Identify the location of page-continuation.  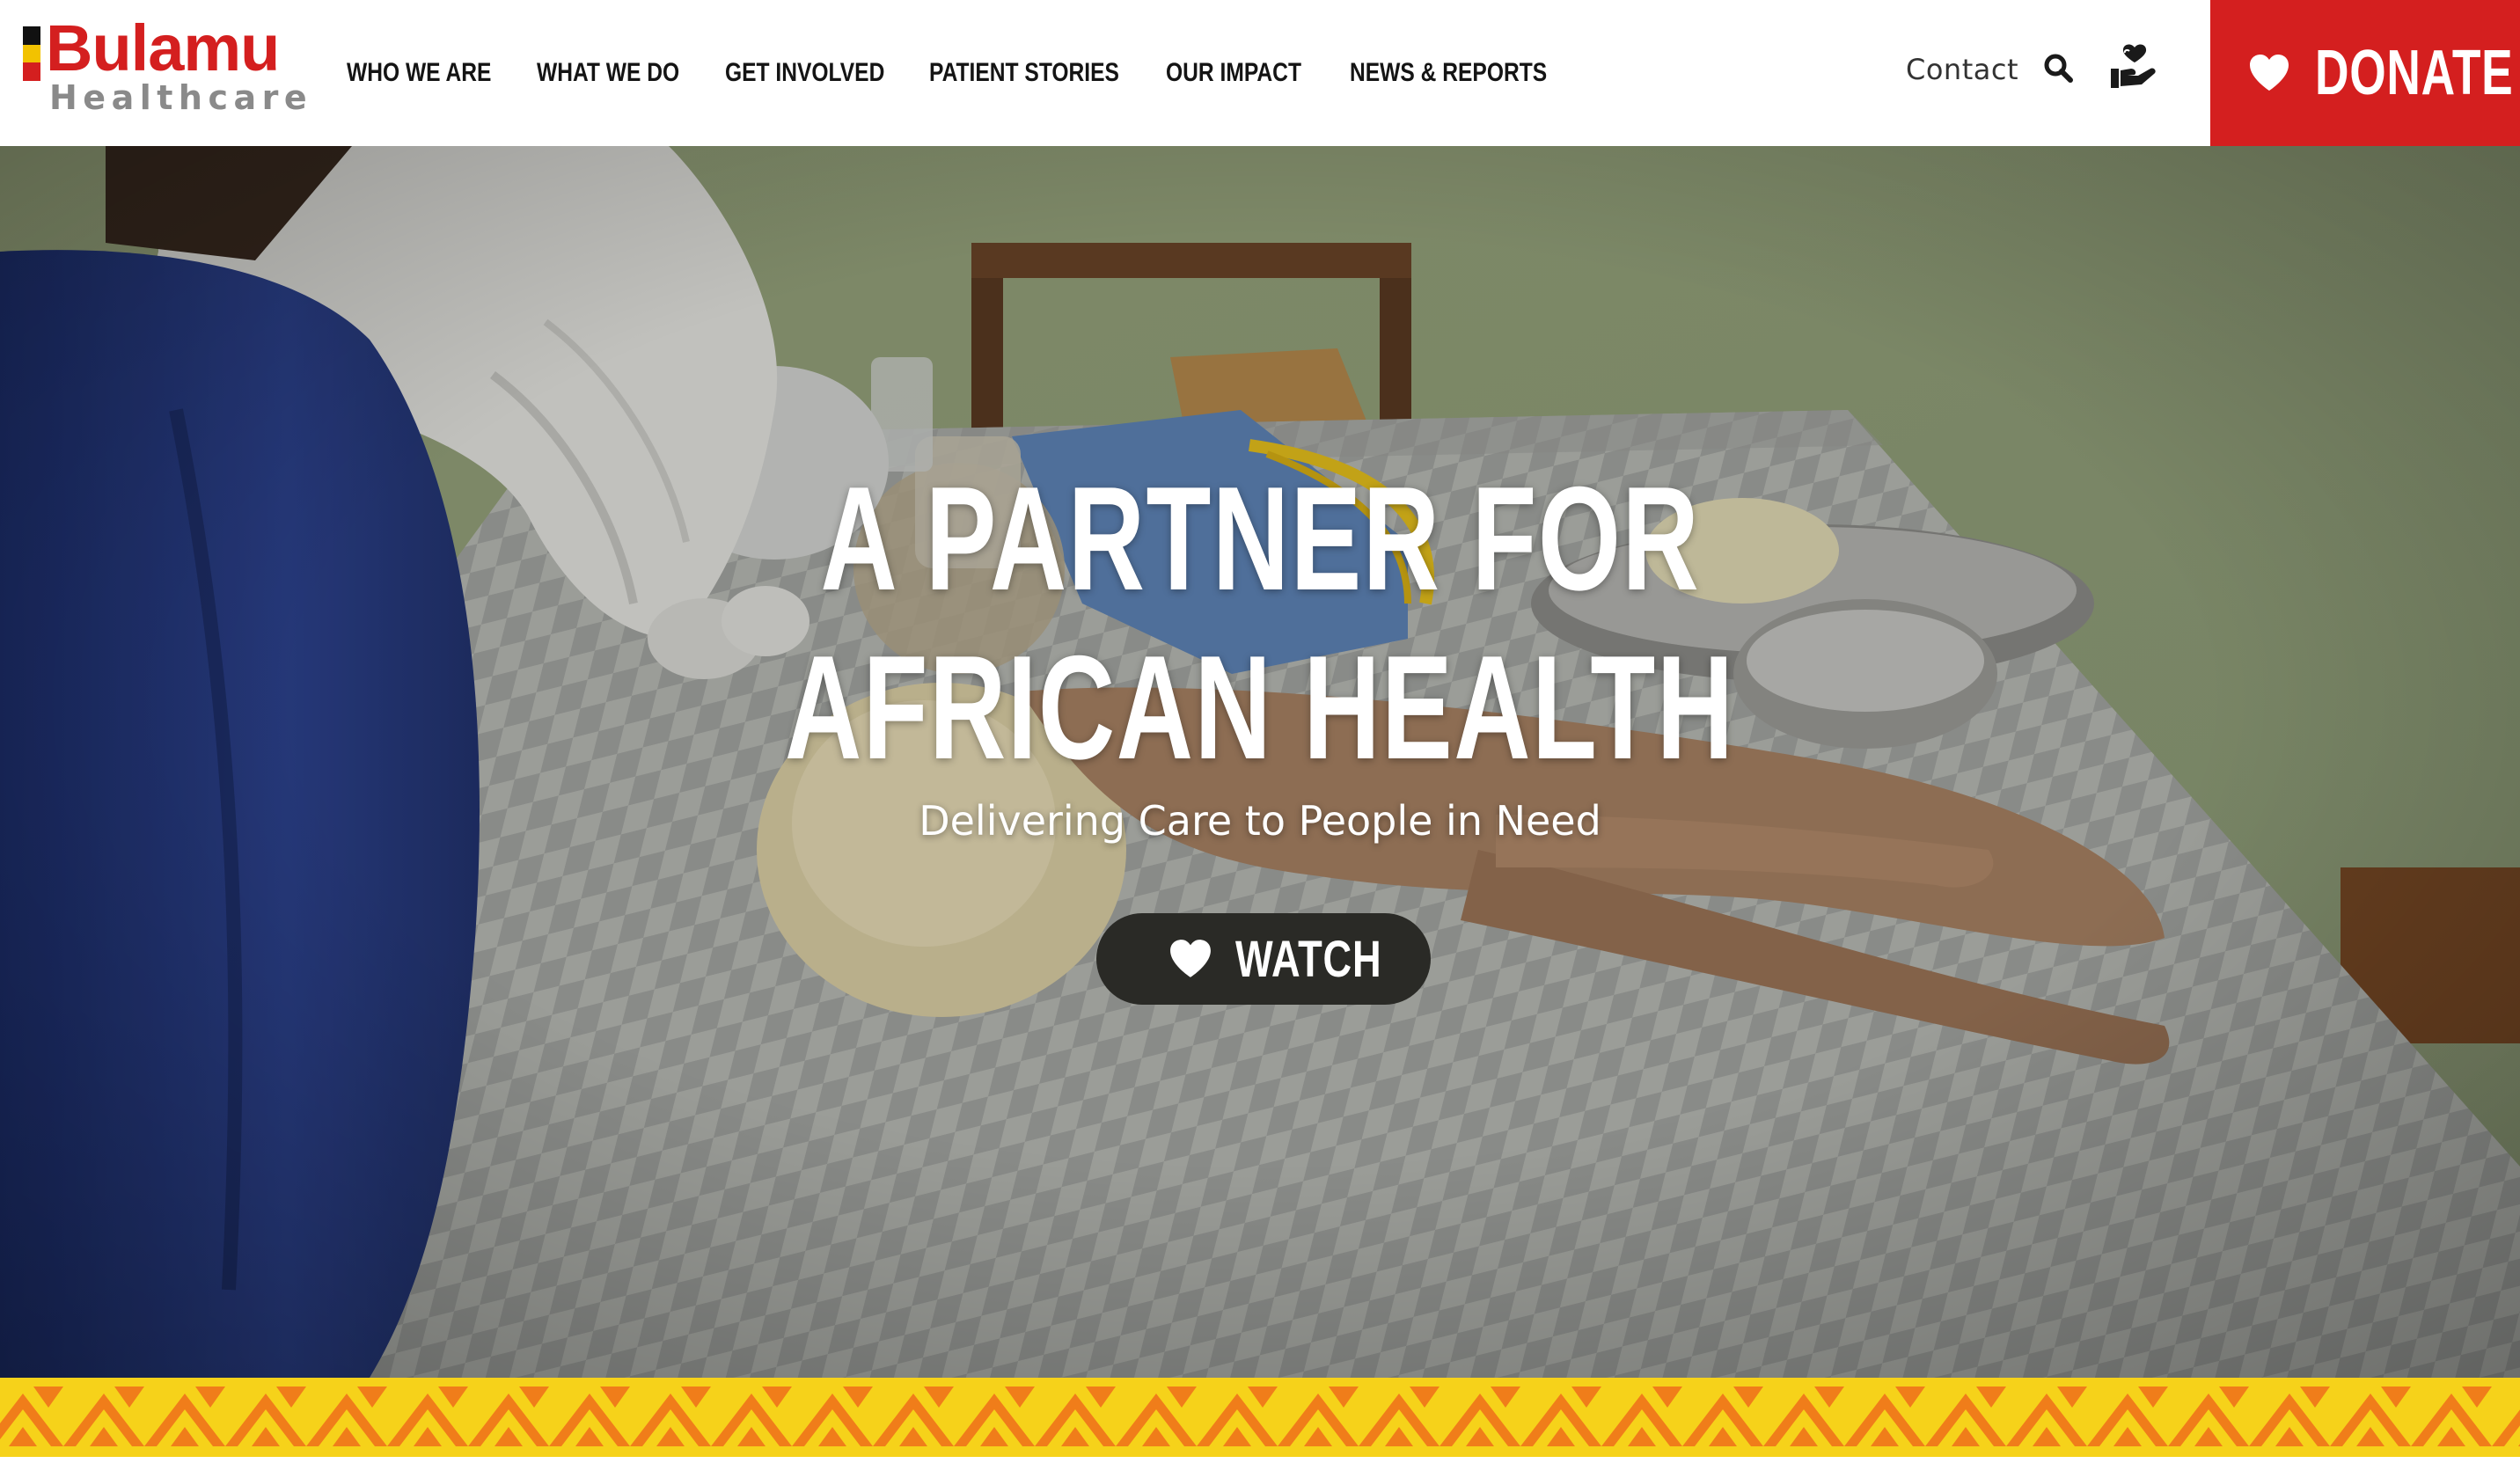
(1260, 1467).